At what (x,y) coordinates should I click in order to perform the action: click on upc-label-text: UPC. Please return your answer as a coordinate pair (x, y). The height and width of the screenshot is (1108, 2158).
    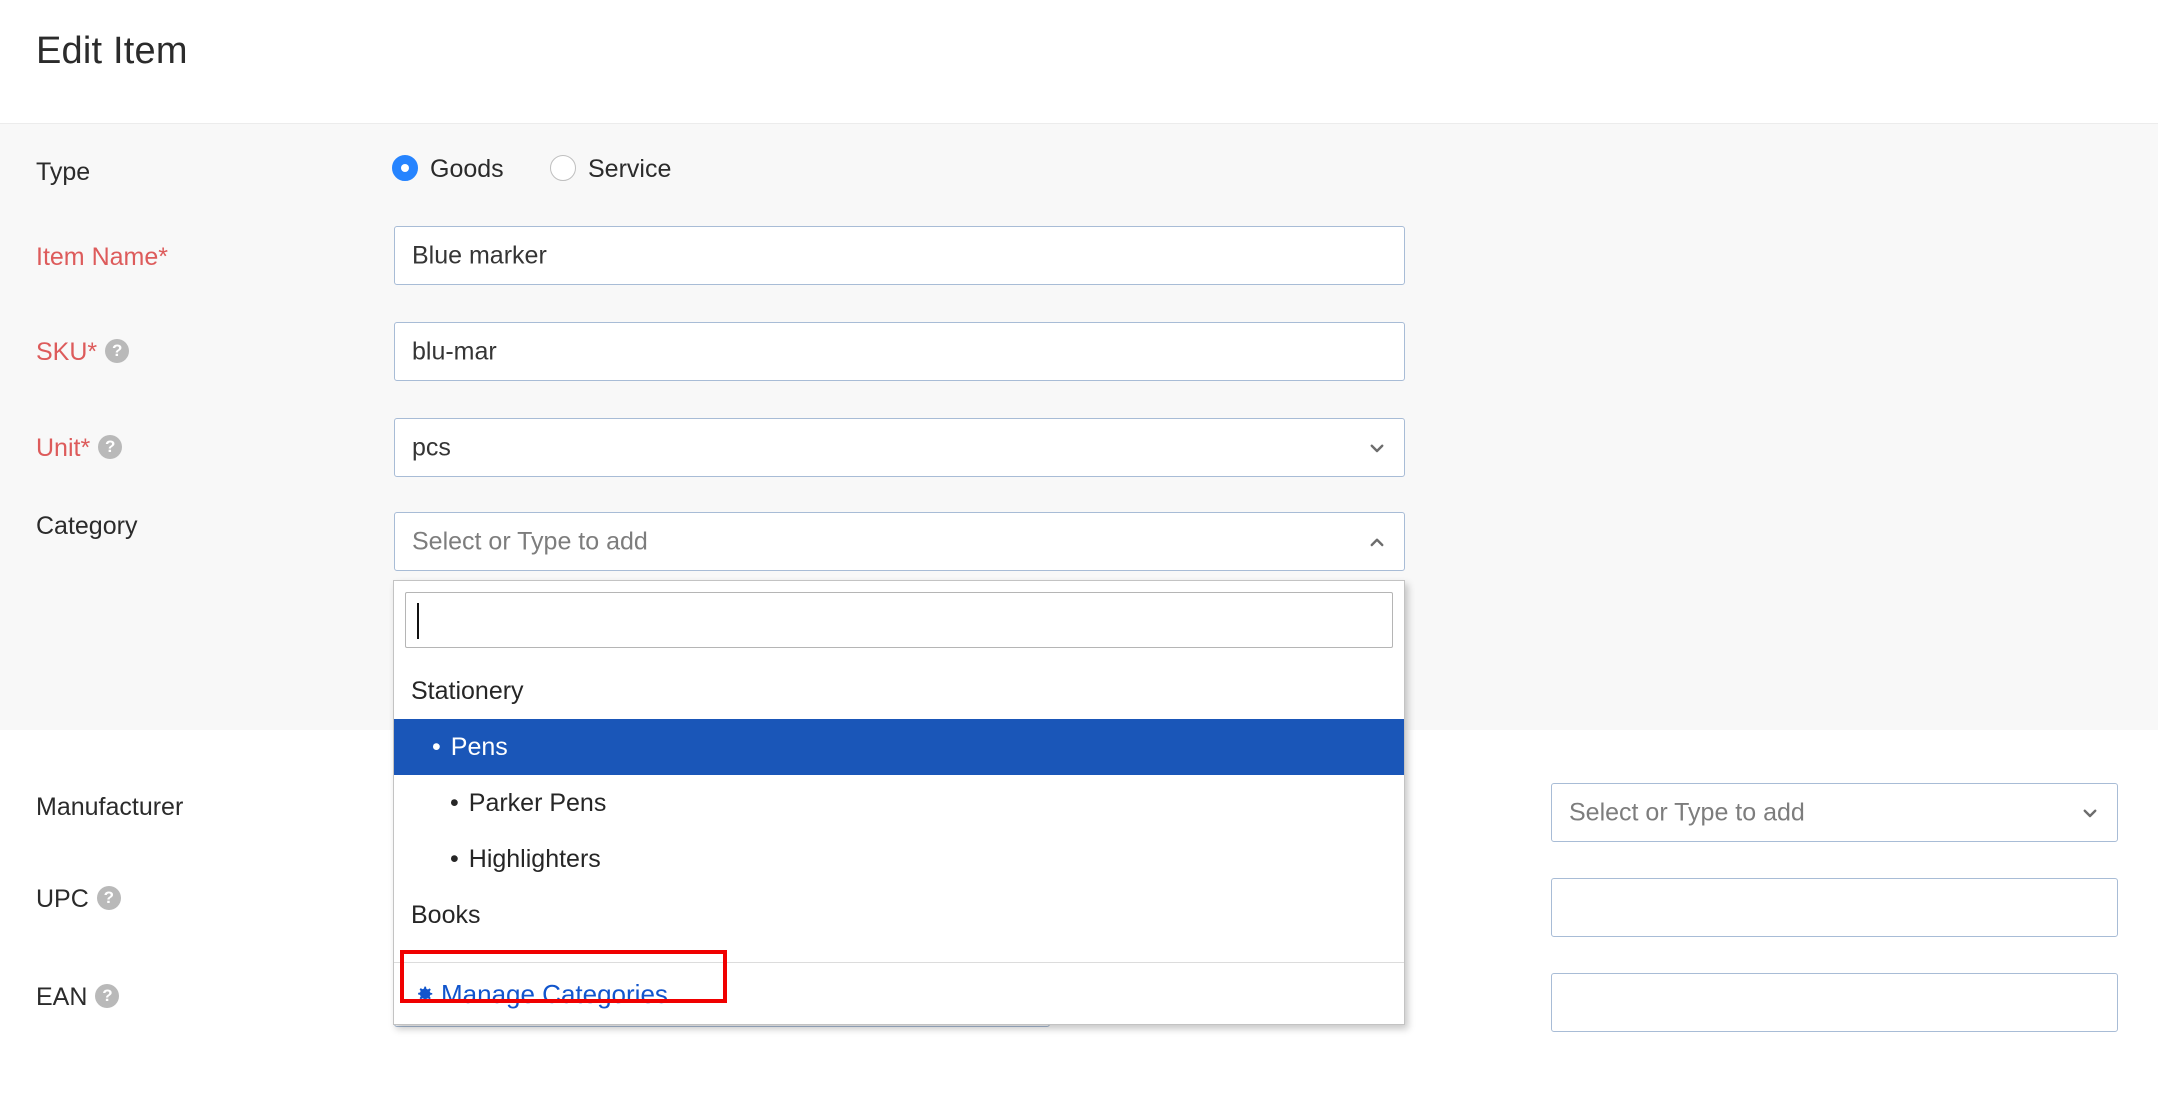
    Looking at the image, I should click on (62, 899).